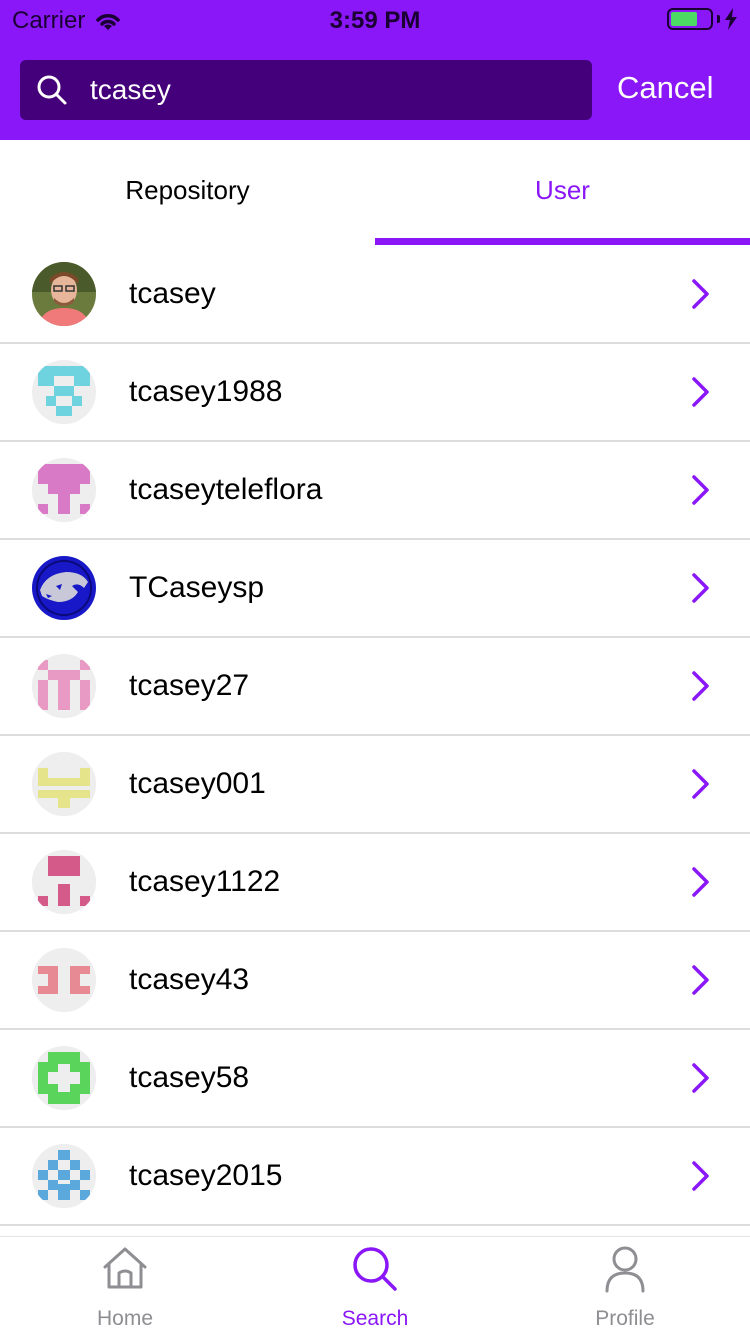  What do you see at coordinates (375, 295) in the screenshot?
I see `list-item: tcasey` at bounding box center [375, 295].